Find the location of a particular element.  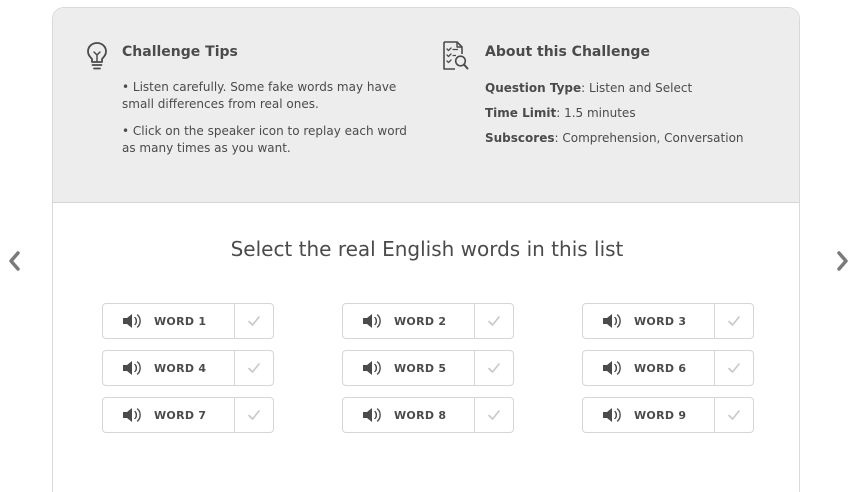

word-option: WORD 3 is located at coordinates (668, 321).